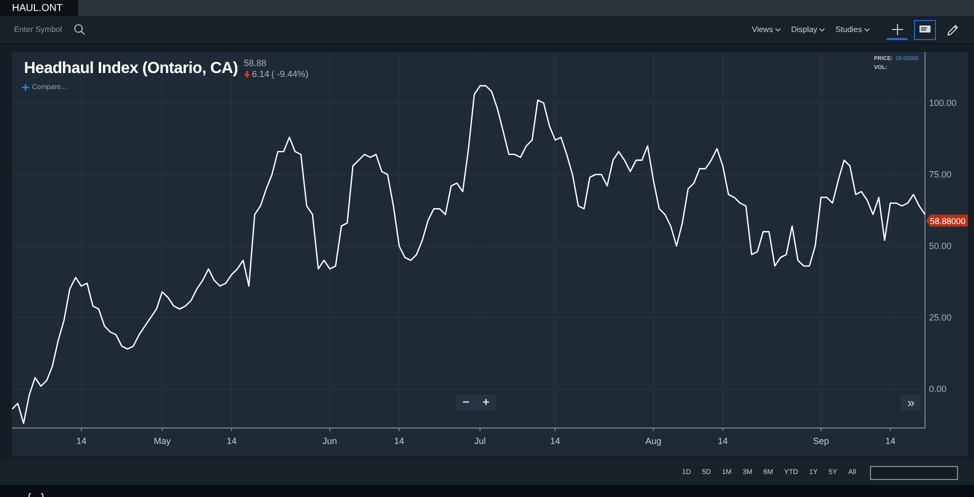 The width and height of the screenshot is (974, 497). What do you see at coordinates (247, 74) in the screenshot?
I see `down-arrow-icon` at bounding box center [247, 74].